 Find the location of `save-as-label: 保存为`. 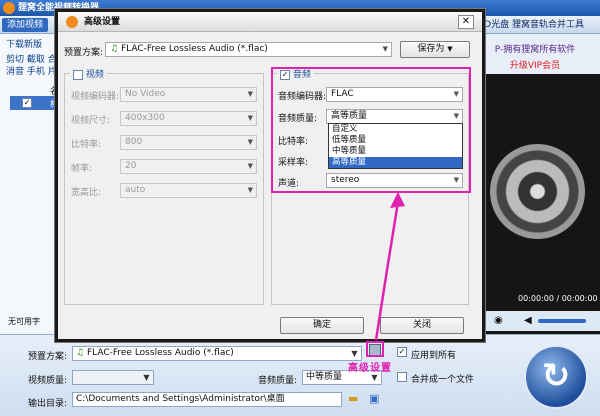

save-as-label: 保存为 is located at coordinates (431, 49).